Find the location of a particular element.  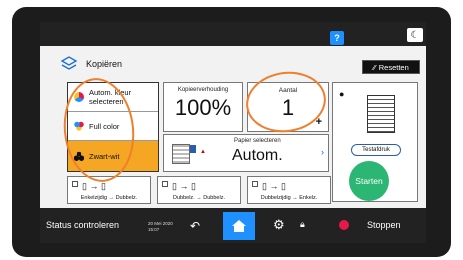

reset-button: ⁄⁄ Resetten is located at coordinates (391, 67).